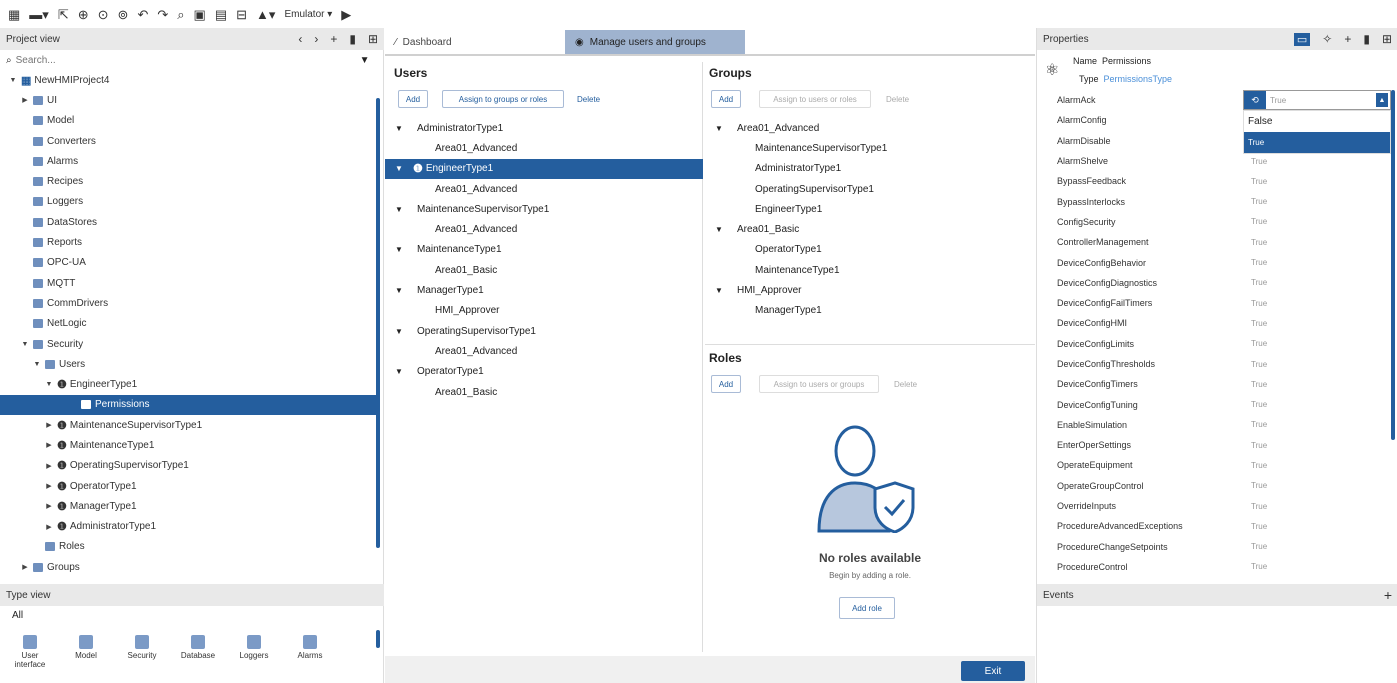 Image resolution: width=1397 pixels, height=683 pixels. Describe the element at coordinates (1214, 465) in the screenshot. I see `property-row: OperateEquipment True` at that location.